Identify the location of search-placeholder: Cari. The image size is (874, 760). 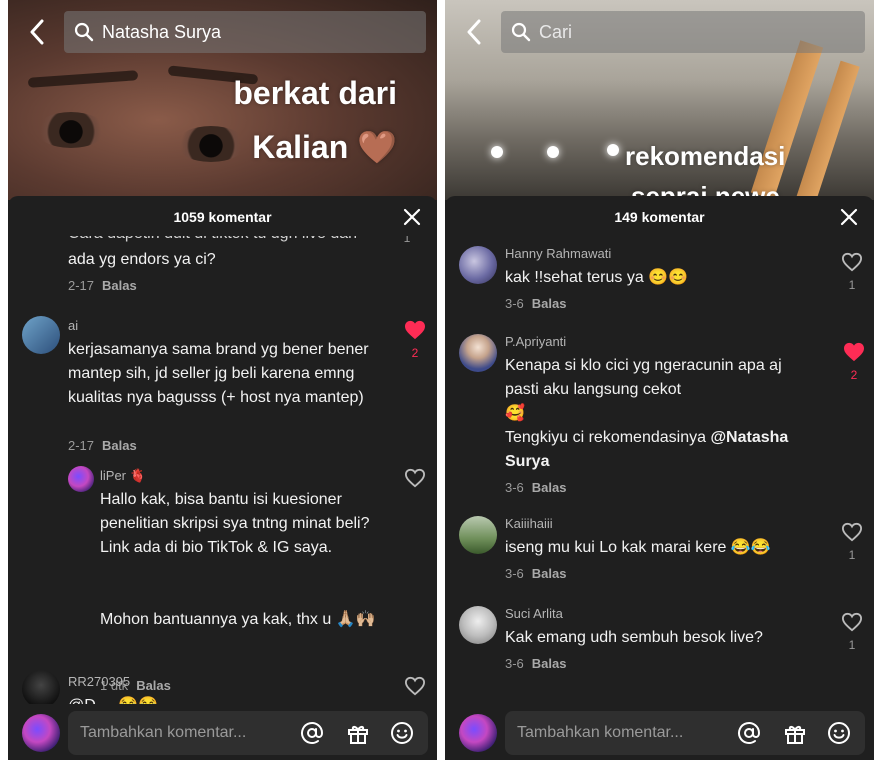
(556, 31).